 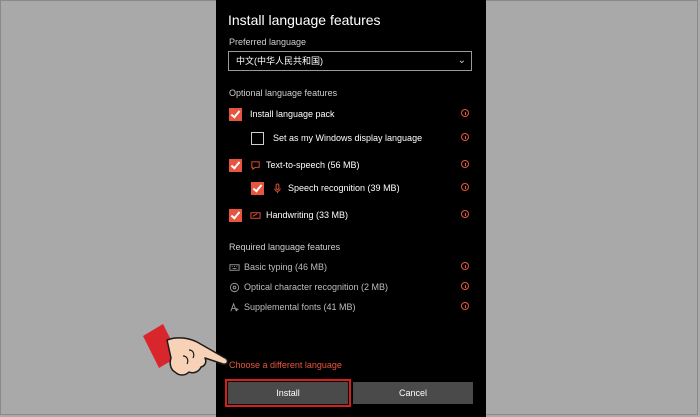 What do you see at coordinates (234, 267) in the screenshot?
I see `keyboard-icon` at bounding box center [234, 267].